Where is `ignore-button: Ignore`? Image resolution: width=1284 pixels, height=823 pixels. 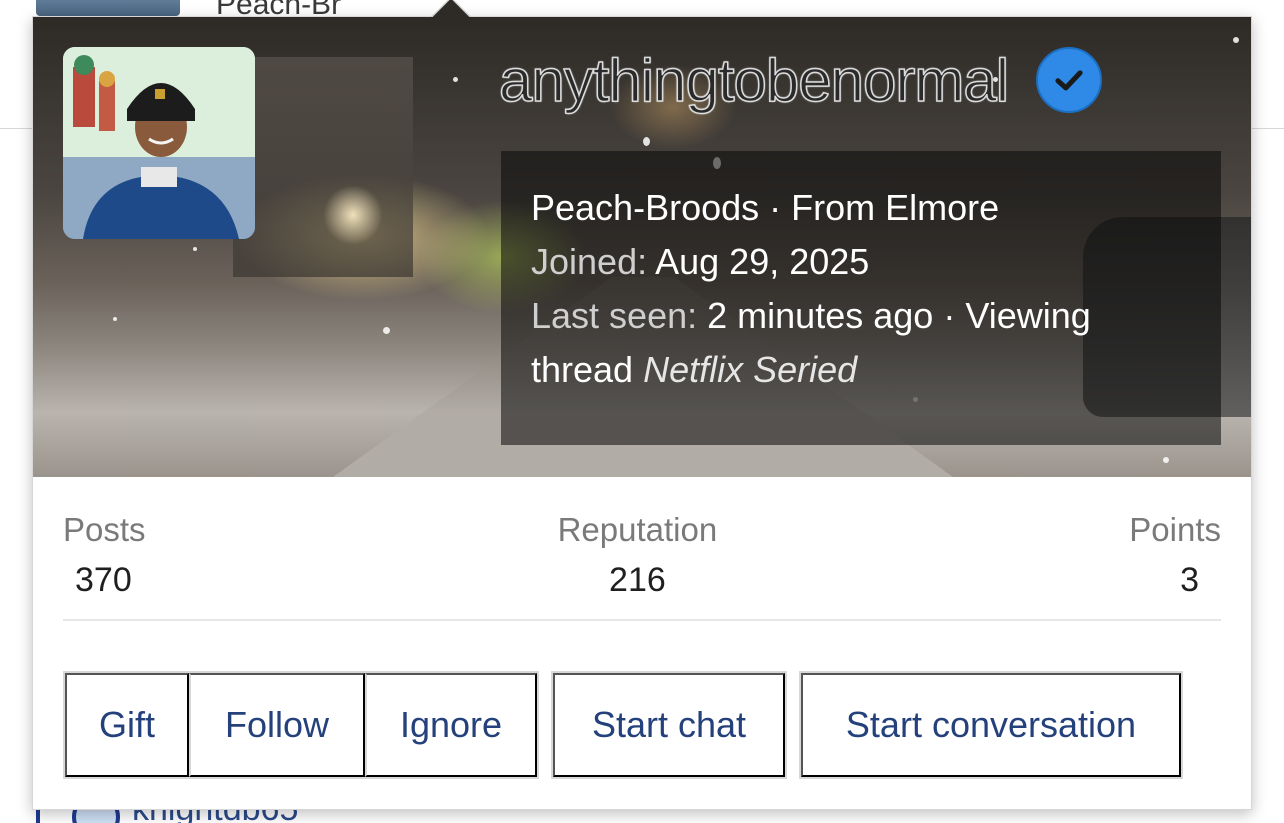
ignore-button: Ignore is located at coordinates (451, 725).